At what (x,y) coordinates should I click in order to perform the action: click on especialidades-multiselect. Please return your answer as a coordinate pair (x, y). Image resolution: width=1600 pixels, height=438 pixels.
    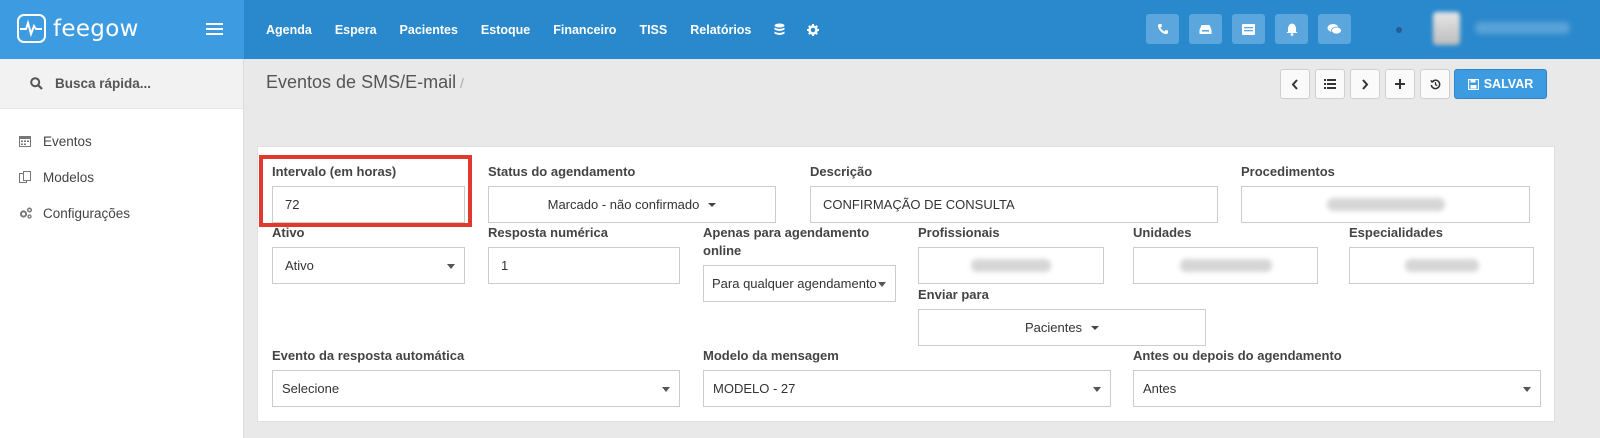
    Looking at the image, I should click on (1441, 265).